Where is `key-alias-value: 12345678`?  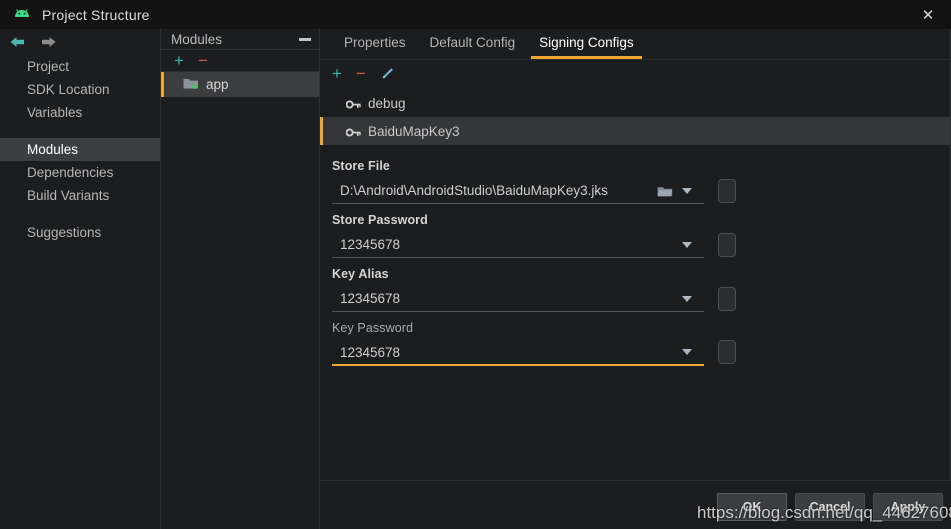 key-alias-value: 12345678 is located at coordinates (507, 298).